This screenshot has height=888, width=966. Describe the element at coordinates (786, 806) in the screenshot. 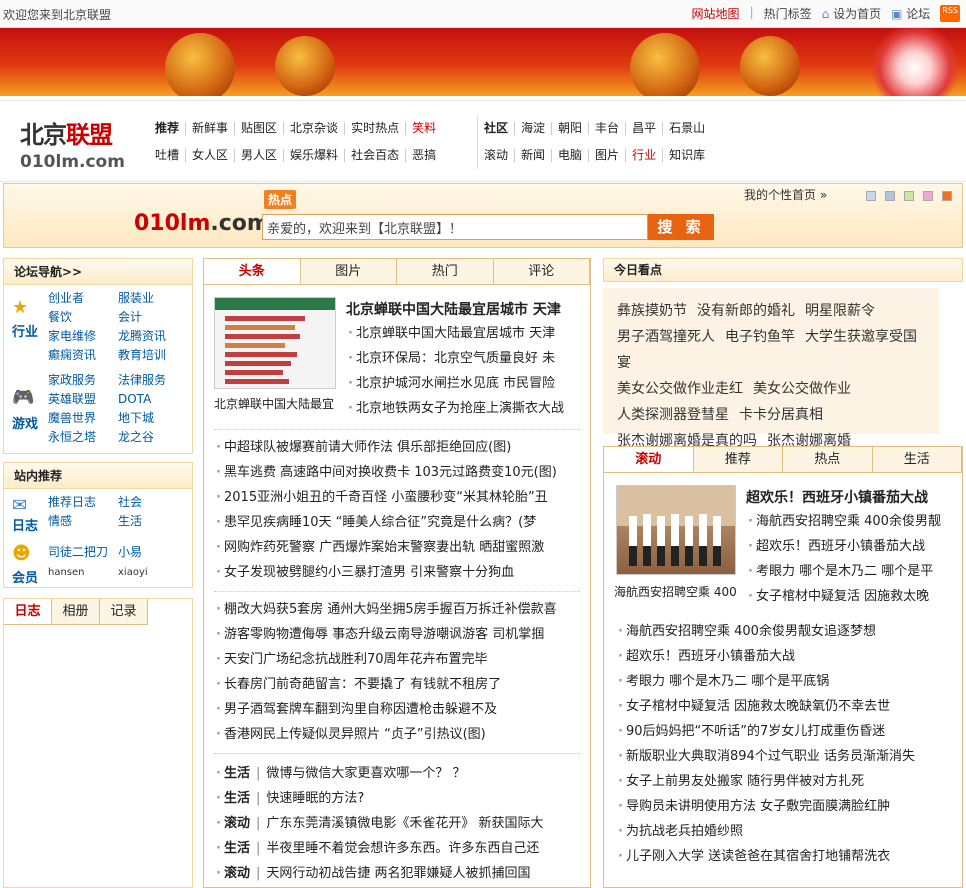

I see `list-item: 导购员未讲明使用方法 女子敷完面膜满脸红肿` at that location.